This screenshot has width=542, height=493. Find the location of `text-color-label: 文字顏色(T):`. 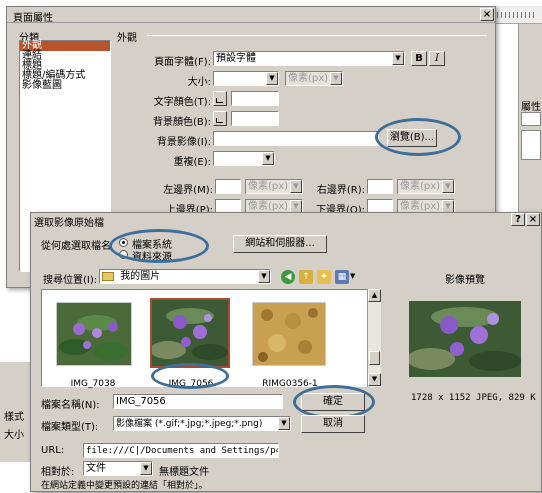

text-color-label: 文字顏色(T): is located at coordinates (182, 102).